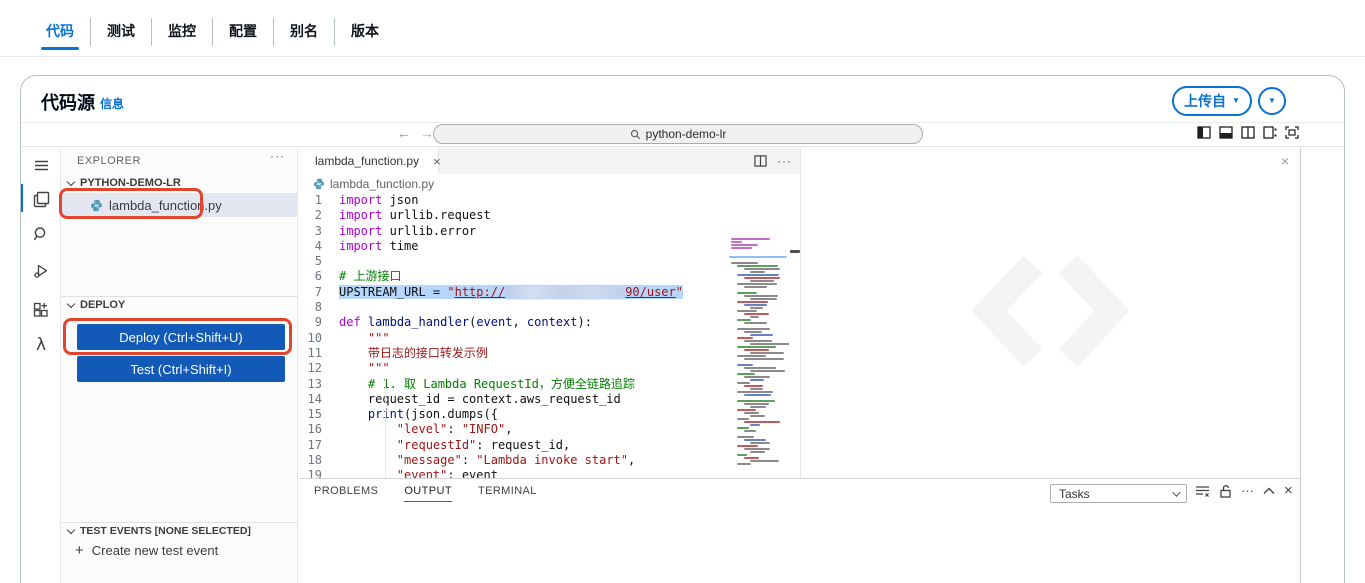  Describe the element at coordinates (507, 493) in the screenshot. I see `panel-tab: TERMINAL` at that location.